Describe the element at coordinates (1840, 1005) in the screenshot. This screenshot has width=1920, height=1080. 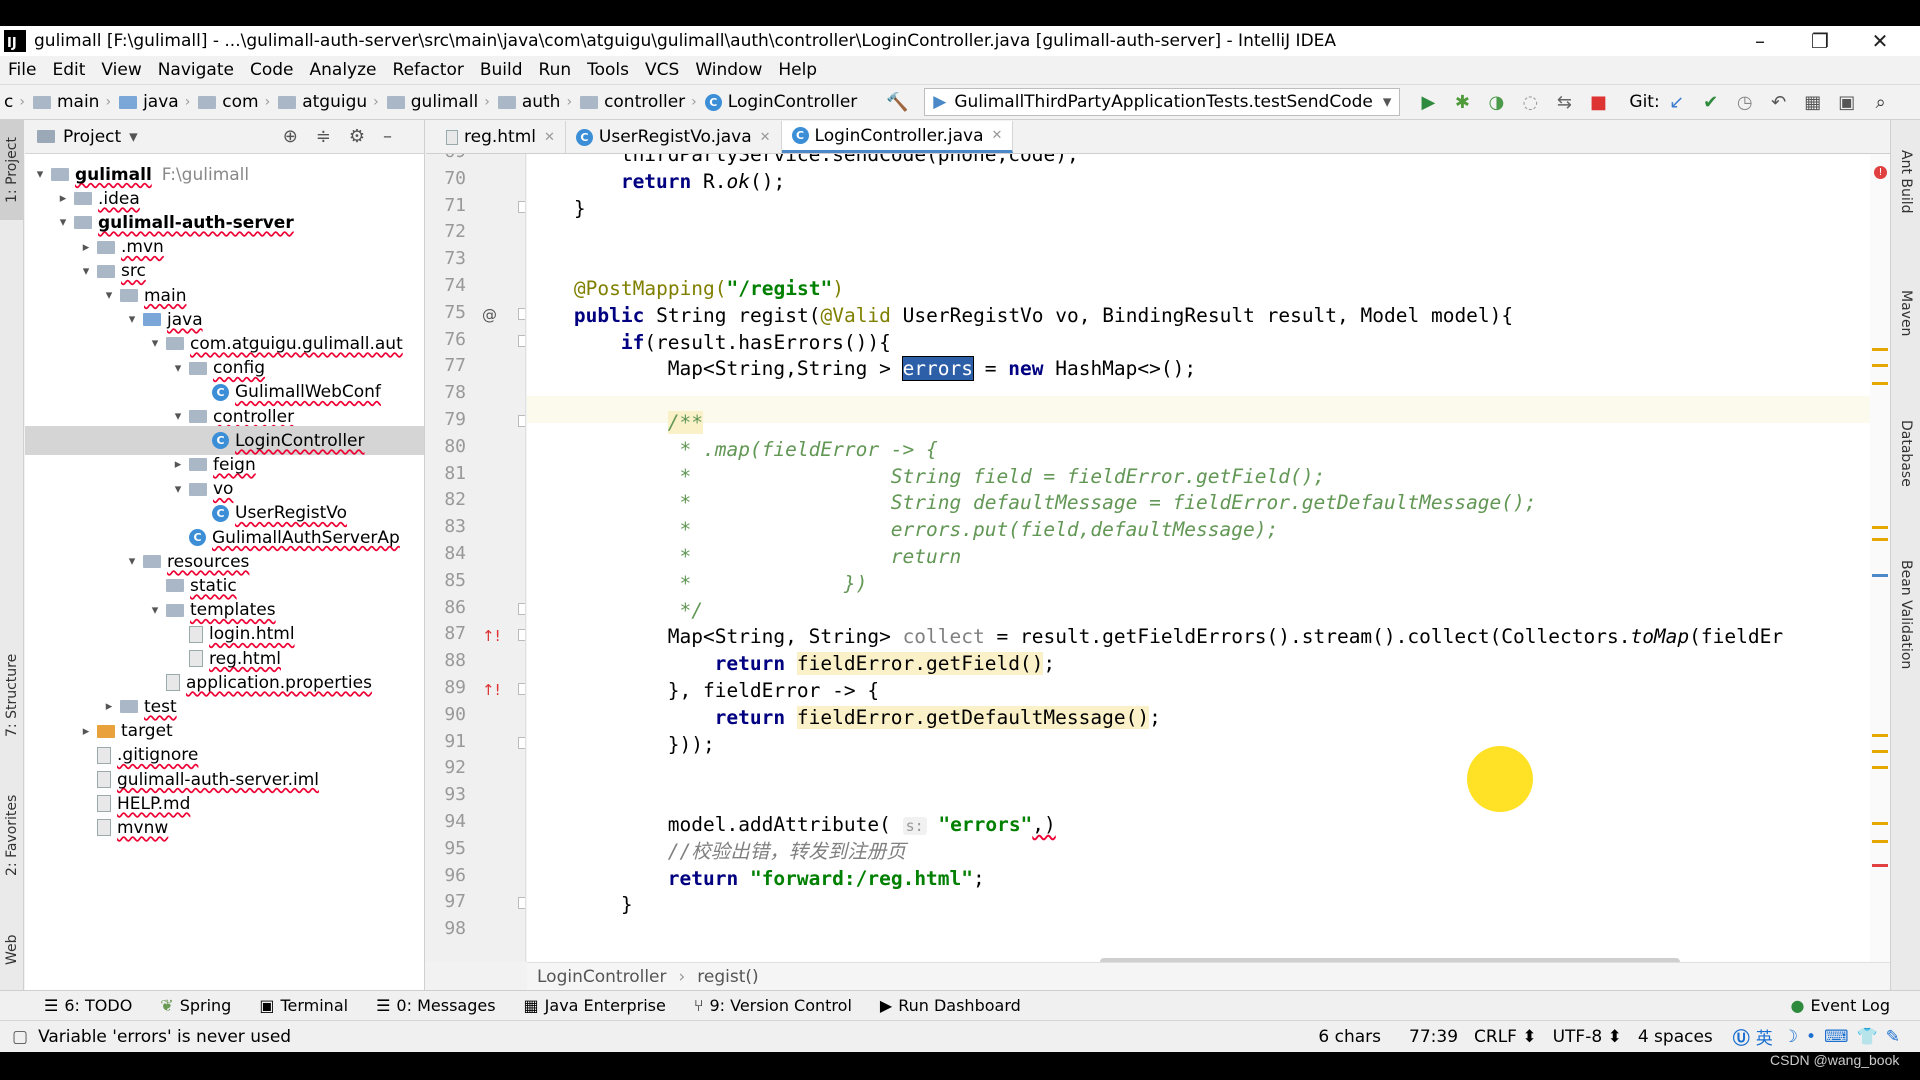
I see `tool-event-log: ● Event Log` at that location.